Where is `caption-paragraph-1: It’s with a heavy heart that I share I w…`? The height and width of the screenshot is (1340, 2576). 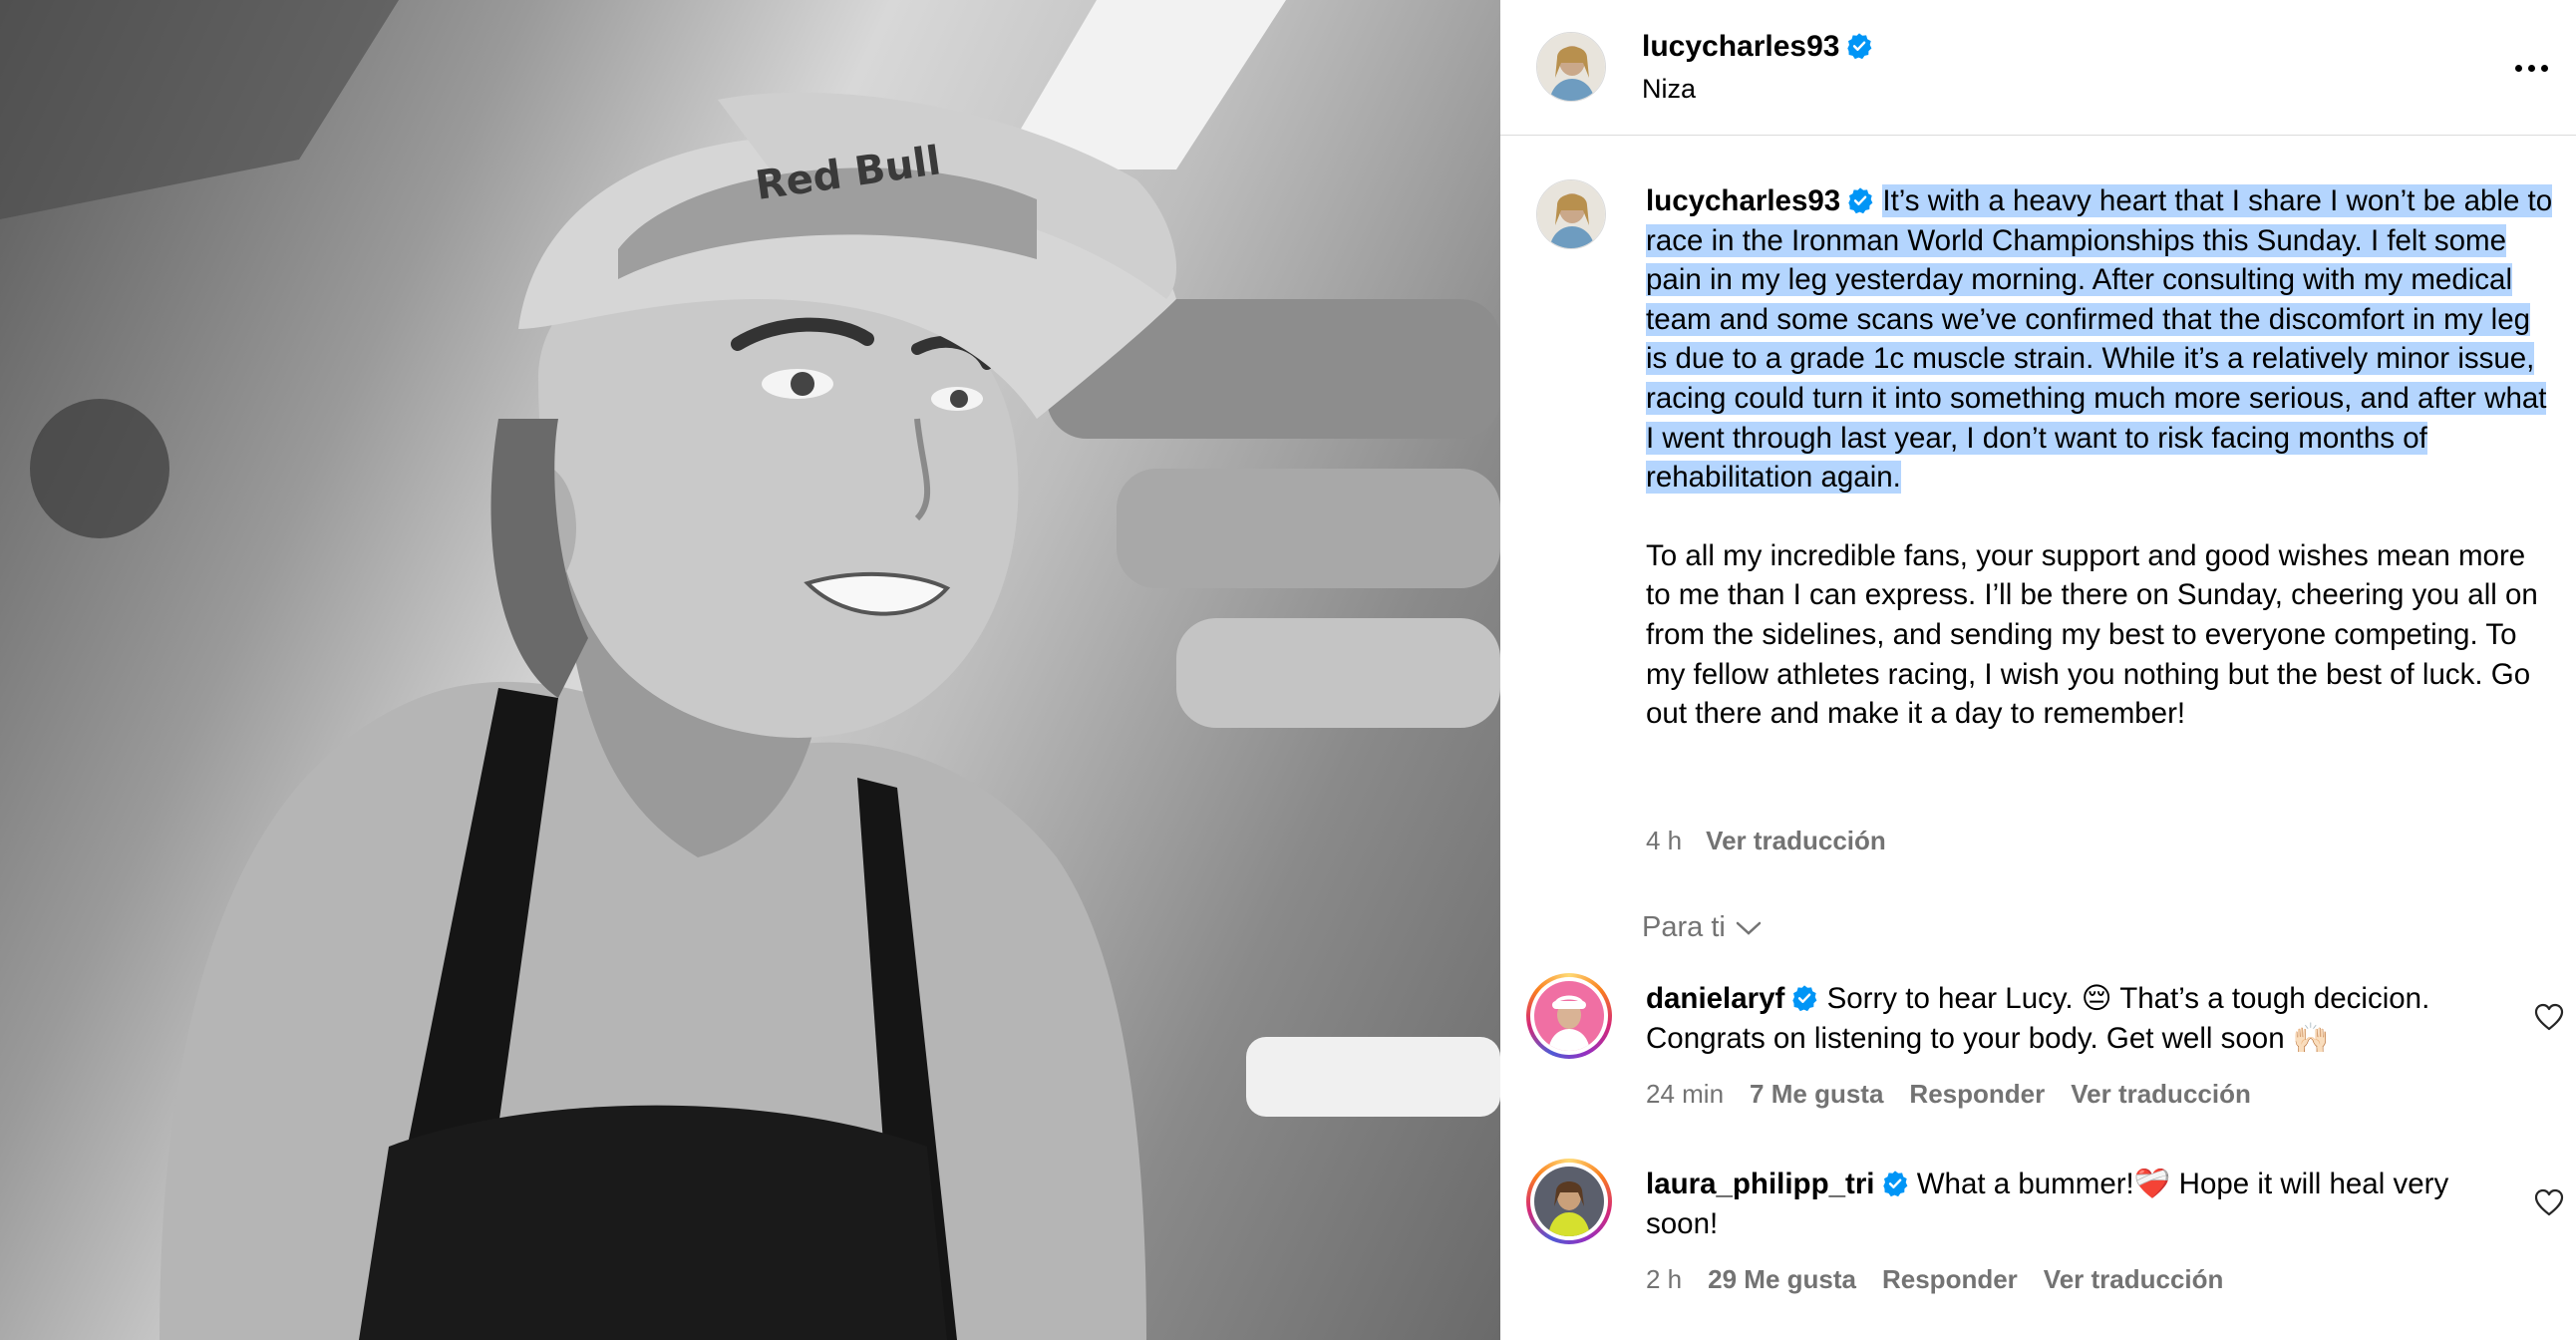 caption-paragraph-1: It’s with a heavy heart that I share I w… is located at coordinates (2099, 339).